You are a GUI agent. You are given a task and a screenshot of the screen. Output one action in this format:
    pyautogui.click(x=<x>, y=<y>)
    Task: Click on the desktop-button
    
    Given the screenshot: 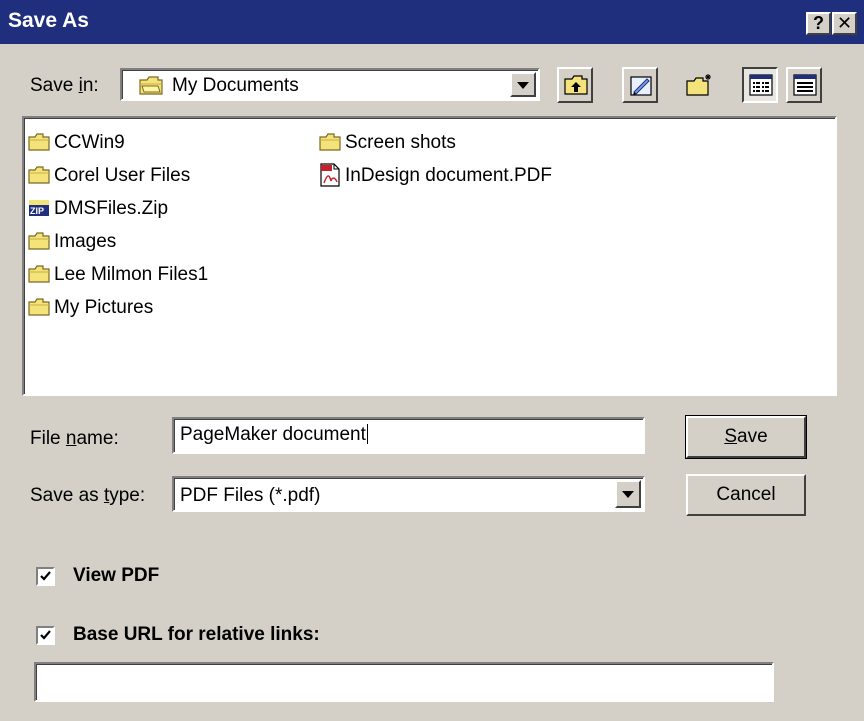 What is the action you would take?
    pyautogui.click(x=640, y=85)
    